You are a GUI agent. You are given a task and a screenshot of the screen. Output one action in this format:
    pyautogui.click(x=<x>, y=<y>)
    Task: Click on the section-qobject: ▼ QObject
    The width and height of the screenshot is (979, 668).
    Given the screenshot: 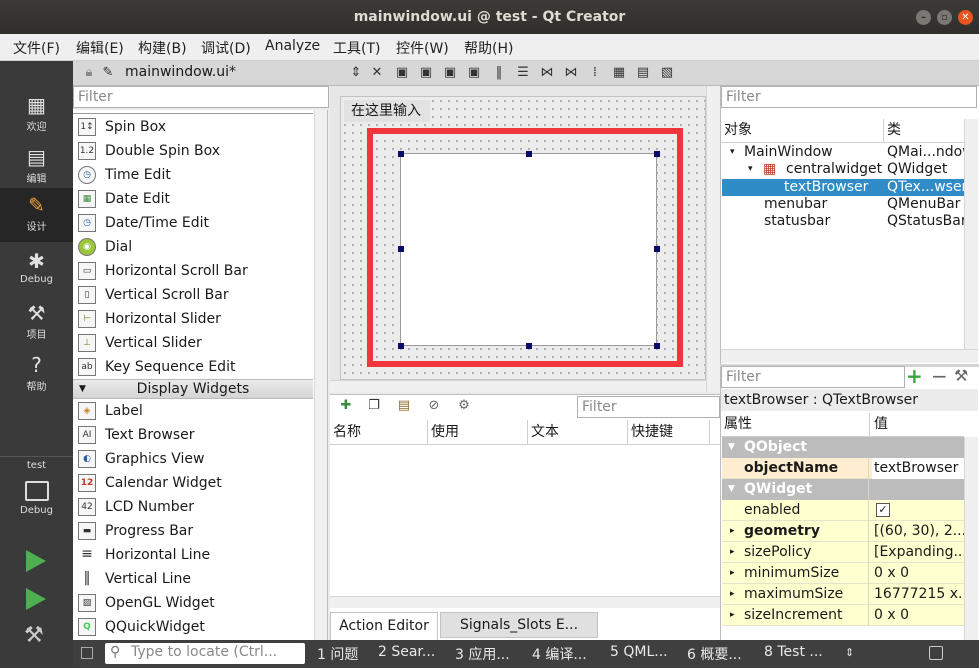 What is the action you would take?
    pyautogui.click(x=850, y=447)
    